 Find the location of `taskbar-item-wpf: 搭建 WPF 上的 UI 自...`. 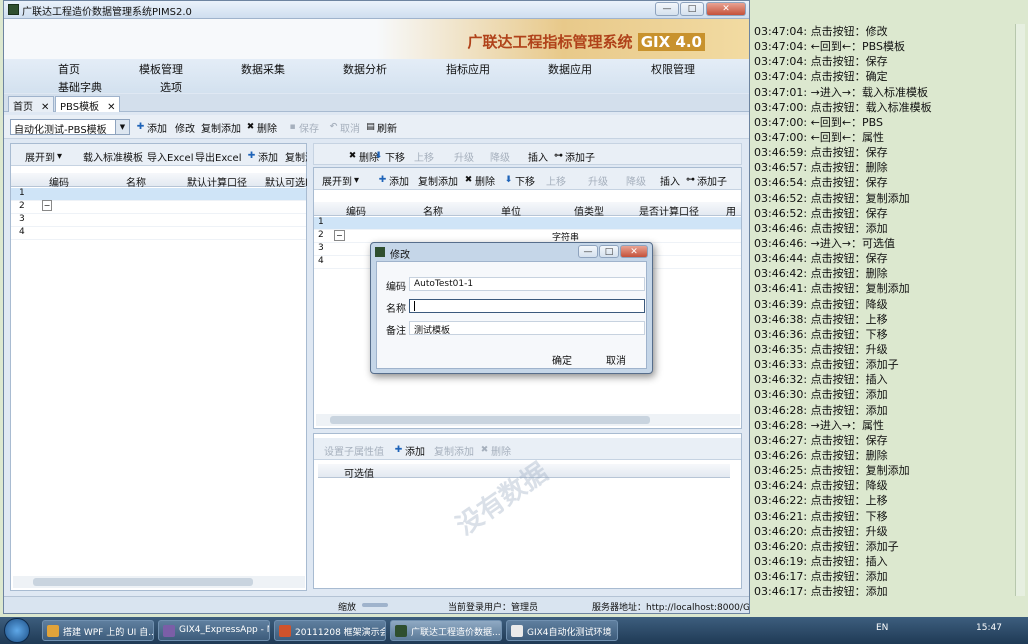

taskbar-item-wpf: 搭建 WPF 上的 UI 自... is located at coordinates (98, 630).